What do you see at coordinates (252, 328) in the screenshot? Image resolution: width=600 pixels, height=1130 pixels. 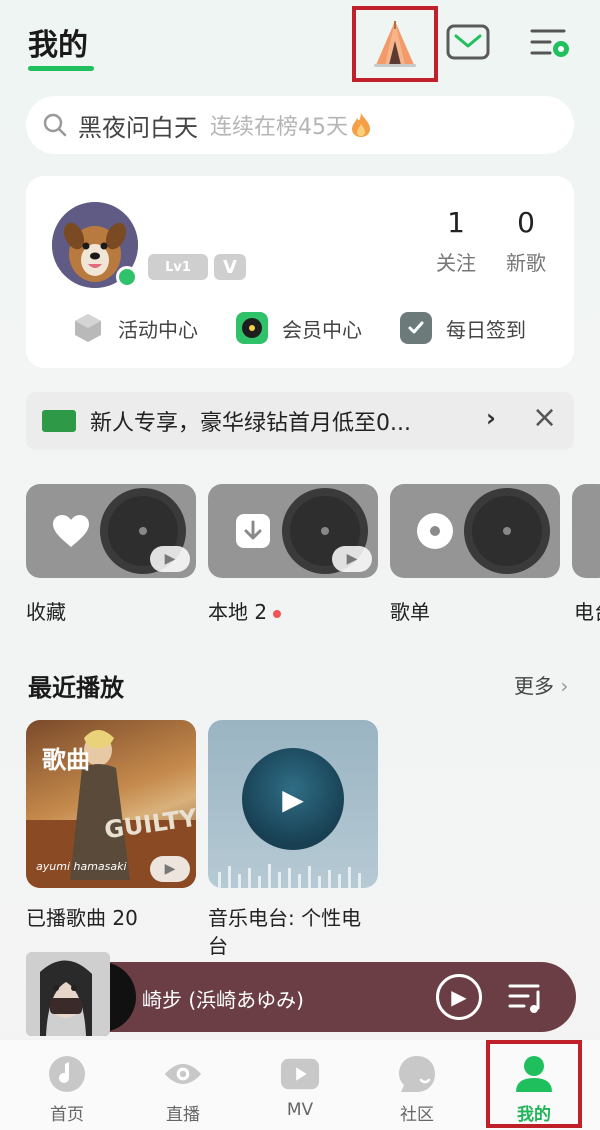 I see `vinyl-icon` at bounding box center [252, 328].